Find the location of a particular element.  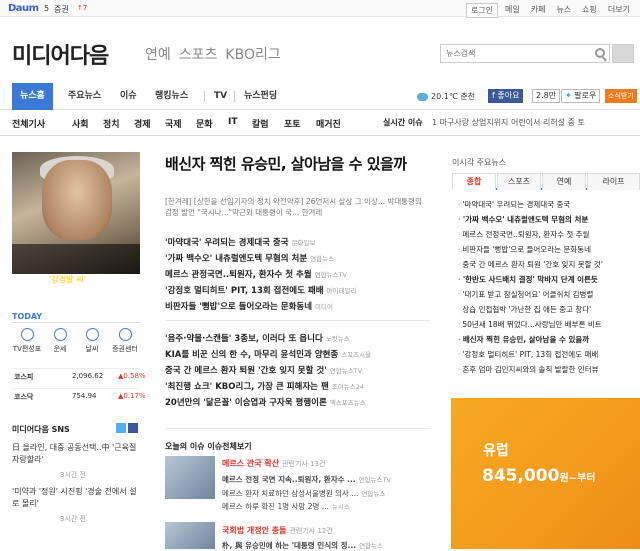

sns-title: 미디어다음 SNS is located at coordinates (41, 429).